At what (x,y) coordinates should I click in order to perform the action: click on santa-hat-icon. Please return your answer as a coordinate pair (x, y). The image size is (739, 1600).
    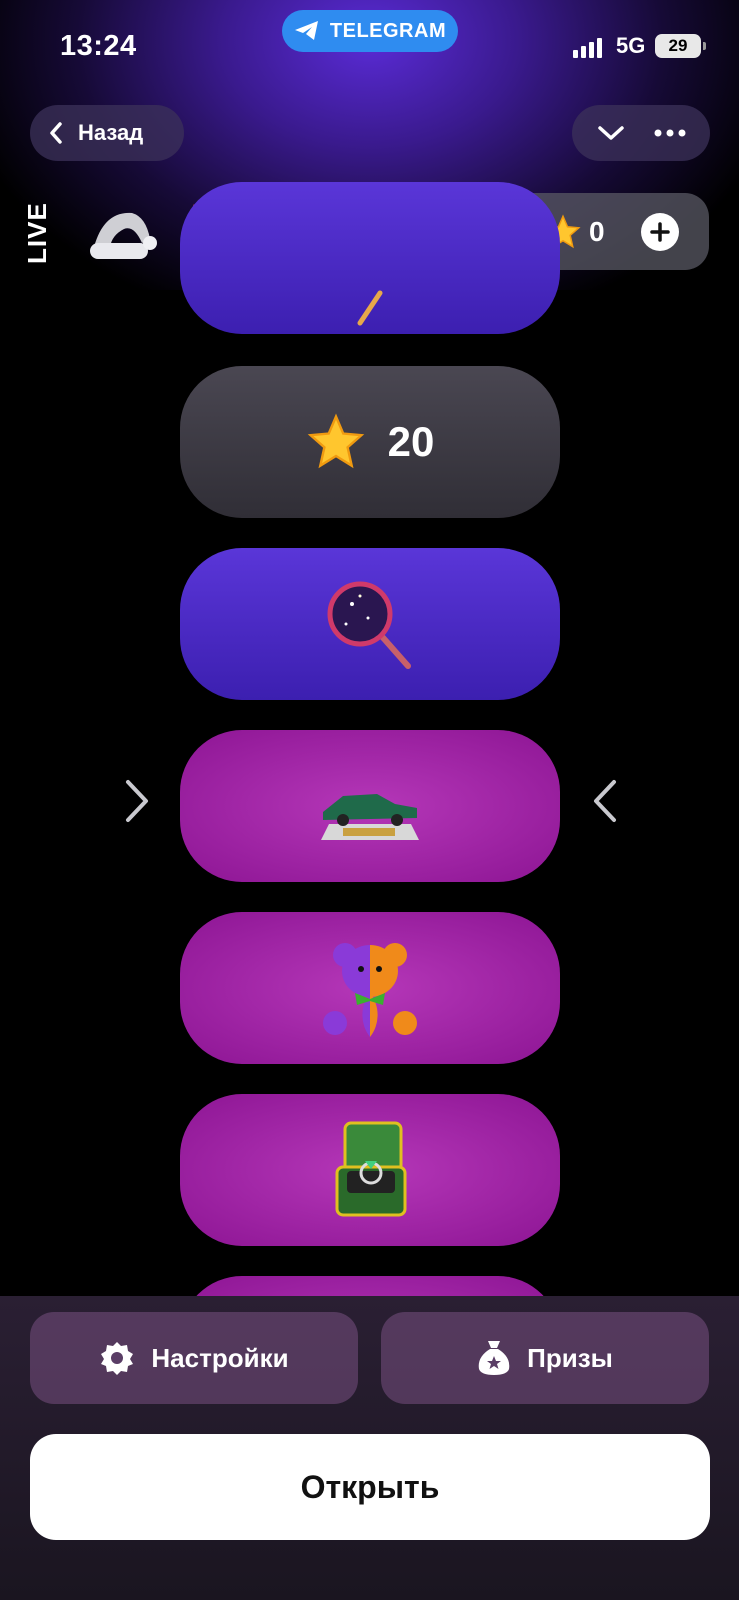
    Looking at the image, I should click on (122, 234).